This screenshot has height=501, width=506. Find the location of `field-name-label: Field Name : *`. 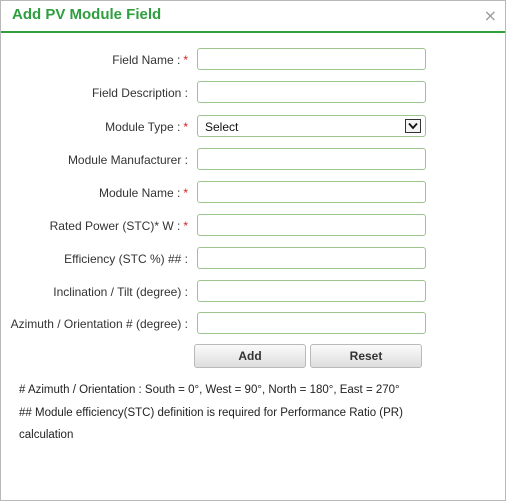

field-name-label: Field Name : * is located at coordinates (150, 60).